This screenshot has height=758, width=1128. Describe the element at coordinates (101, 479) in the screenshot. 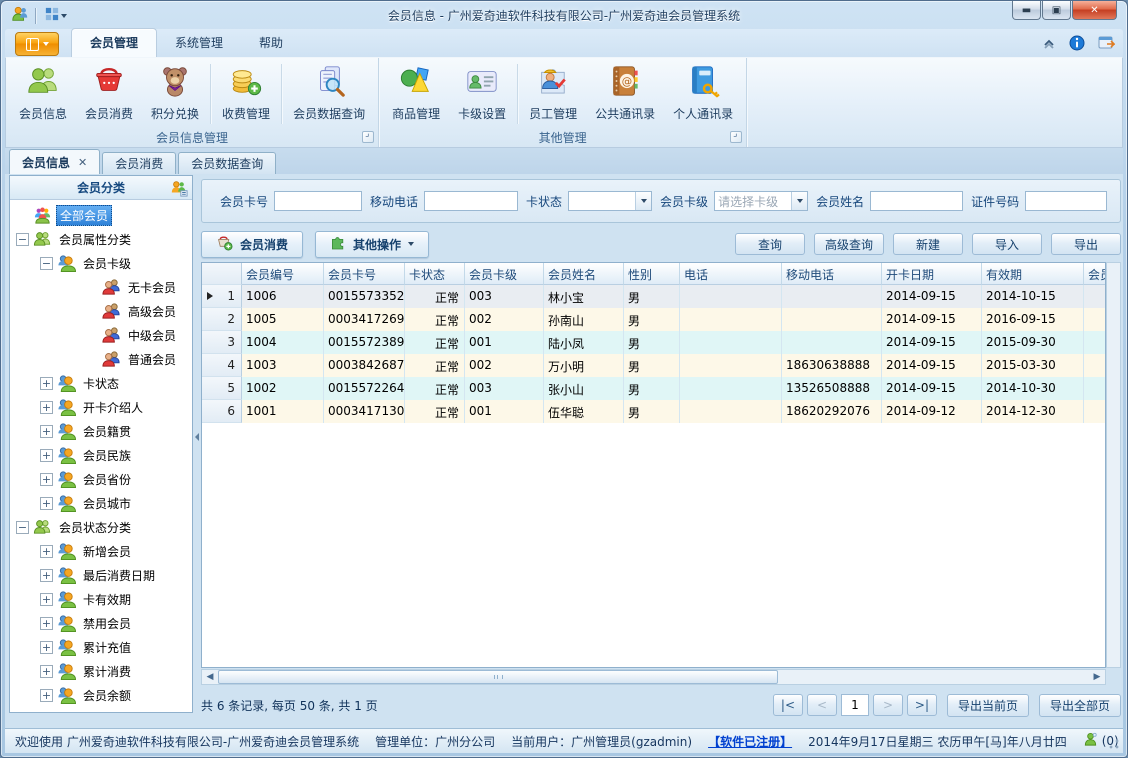

I see `tree-item-会员省份: + 会员省份` at that location.